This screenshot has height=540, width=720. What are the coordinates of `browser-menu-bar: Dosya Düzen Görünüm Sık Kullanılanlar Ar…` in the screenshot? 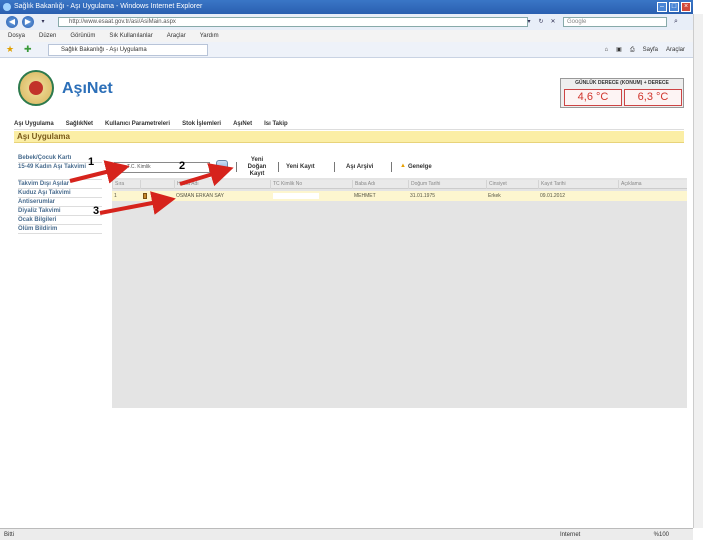 It's located at (346, 36).